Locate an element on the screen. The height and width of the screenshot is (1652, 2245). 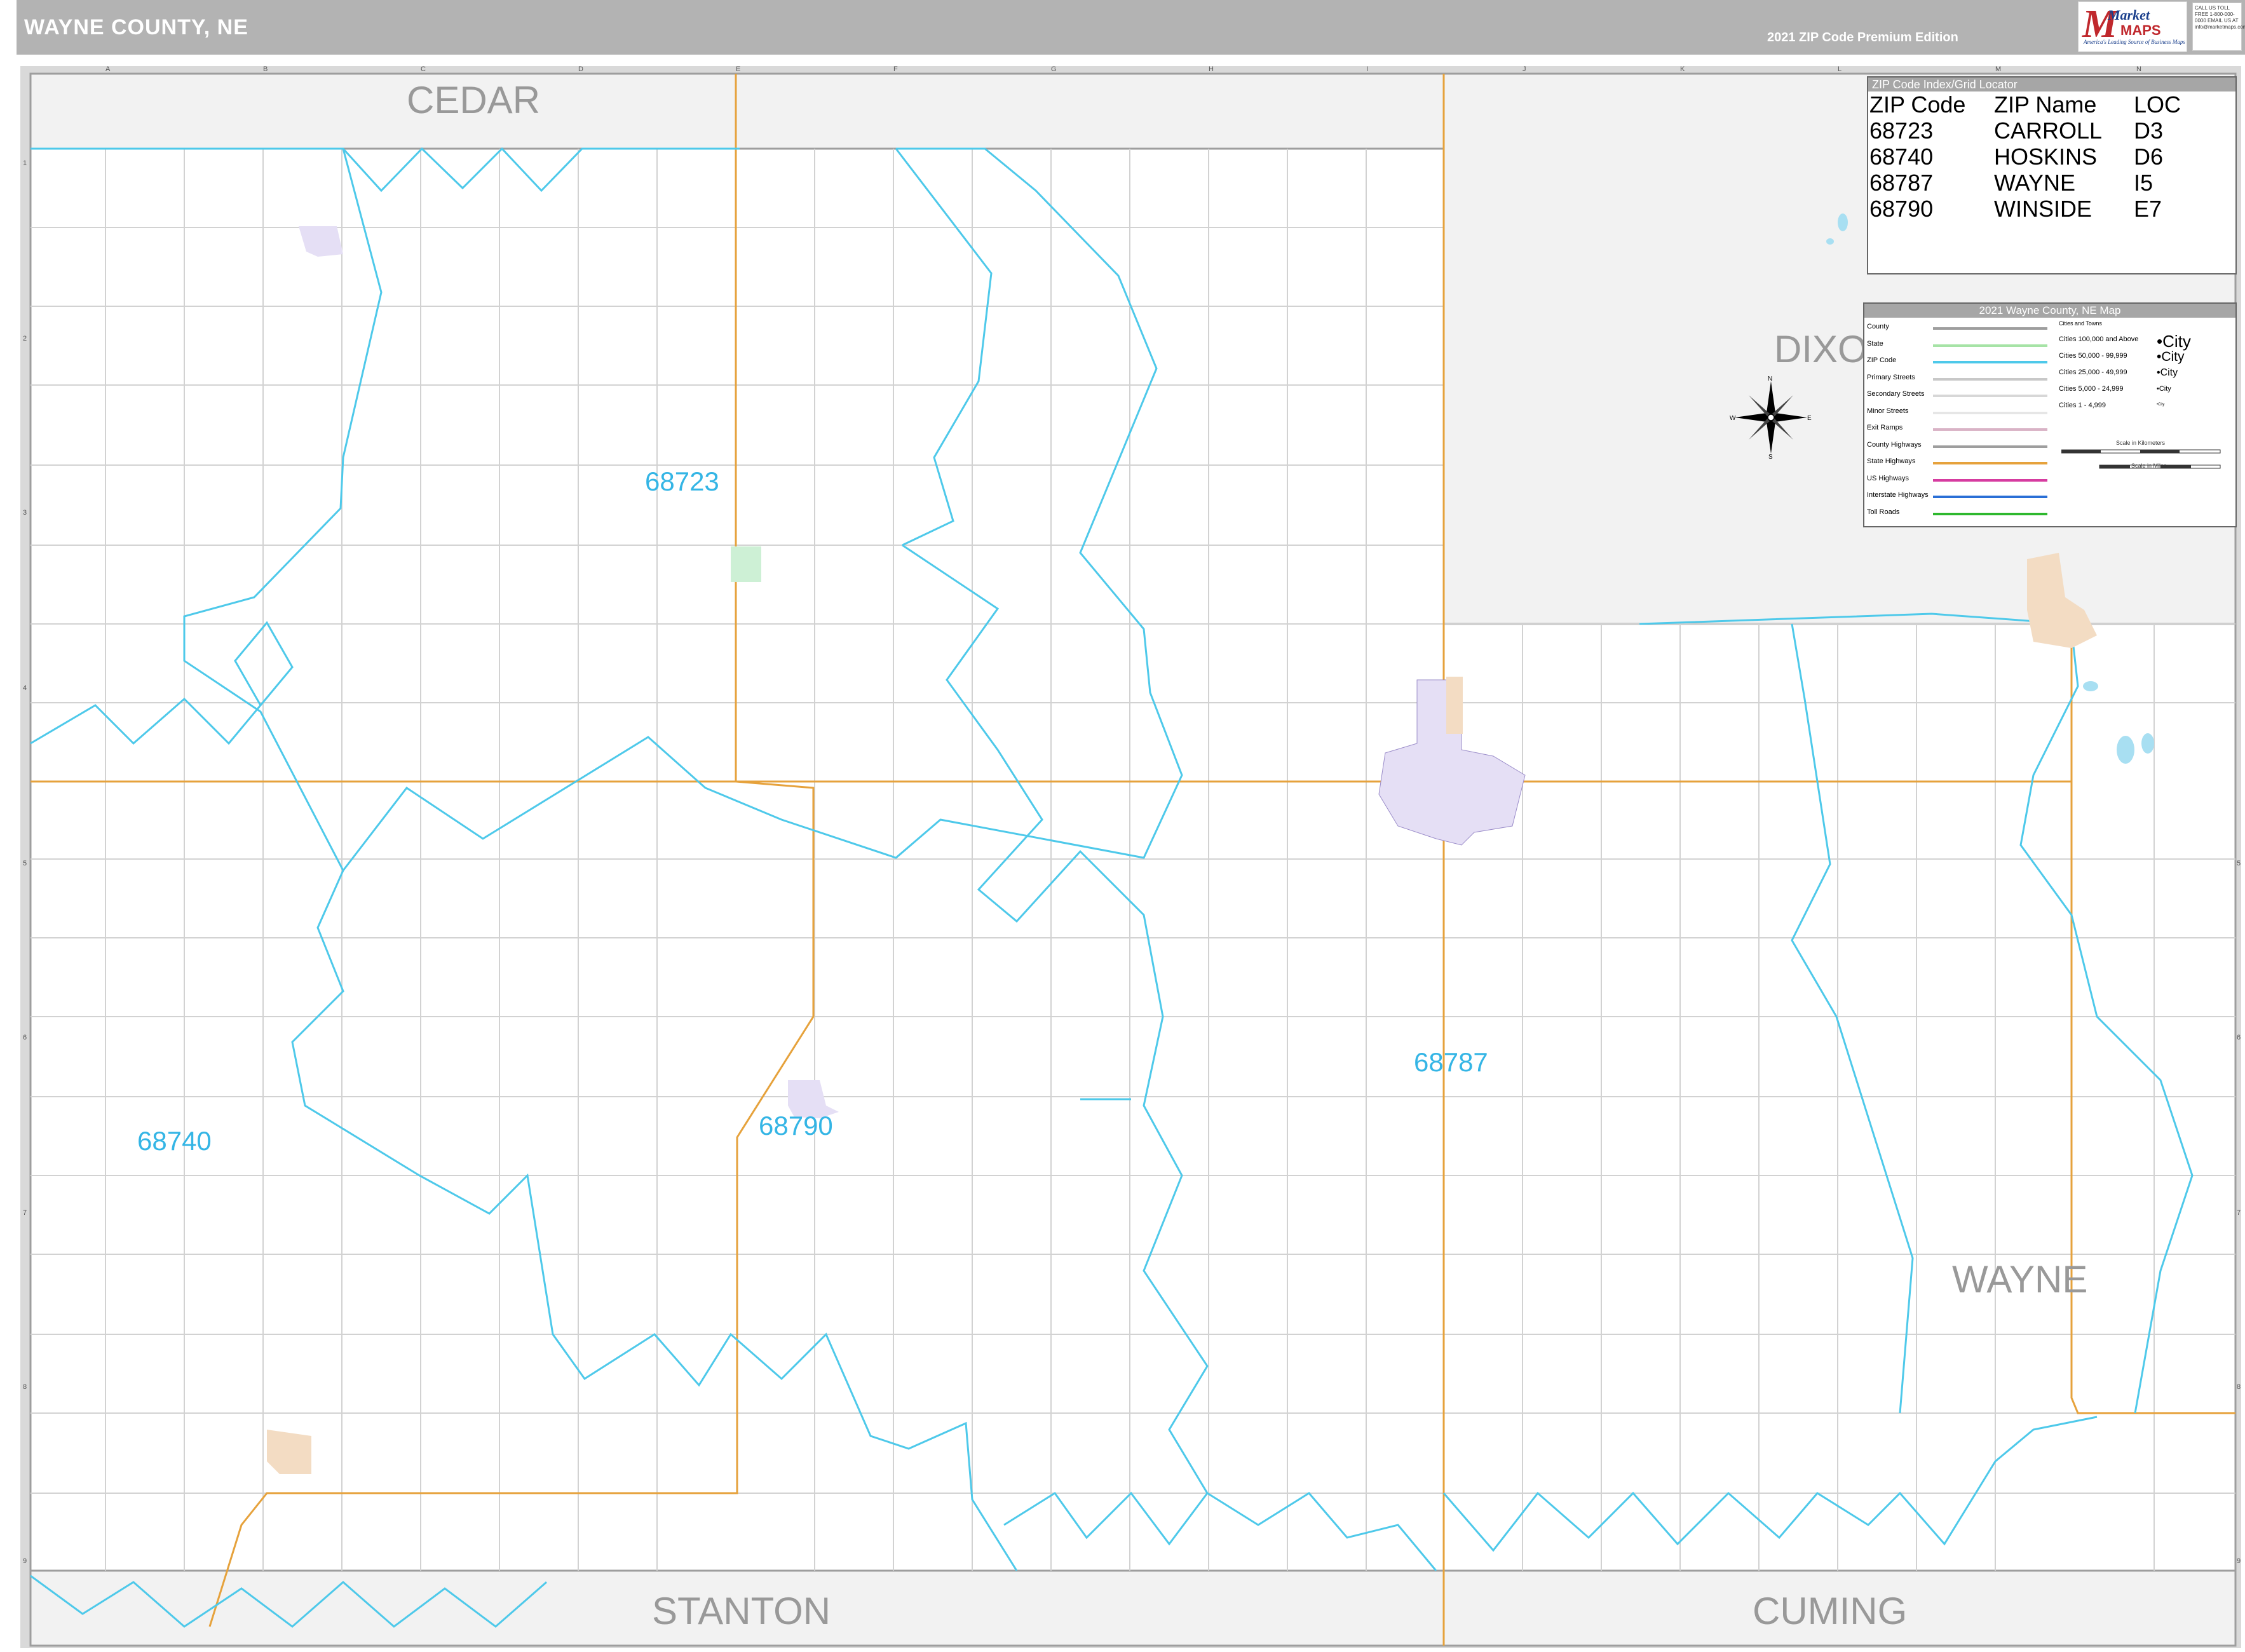
scale-mi-label: Scale in Miles is located at coordinates (2149, 466).